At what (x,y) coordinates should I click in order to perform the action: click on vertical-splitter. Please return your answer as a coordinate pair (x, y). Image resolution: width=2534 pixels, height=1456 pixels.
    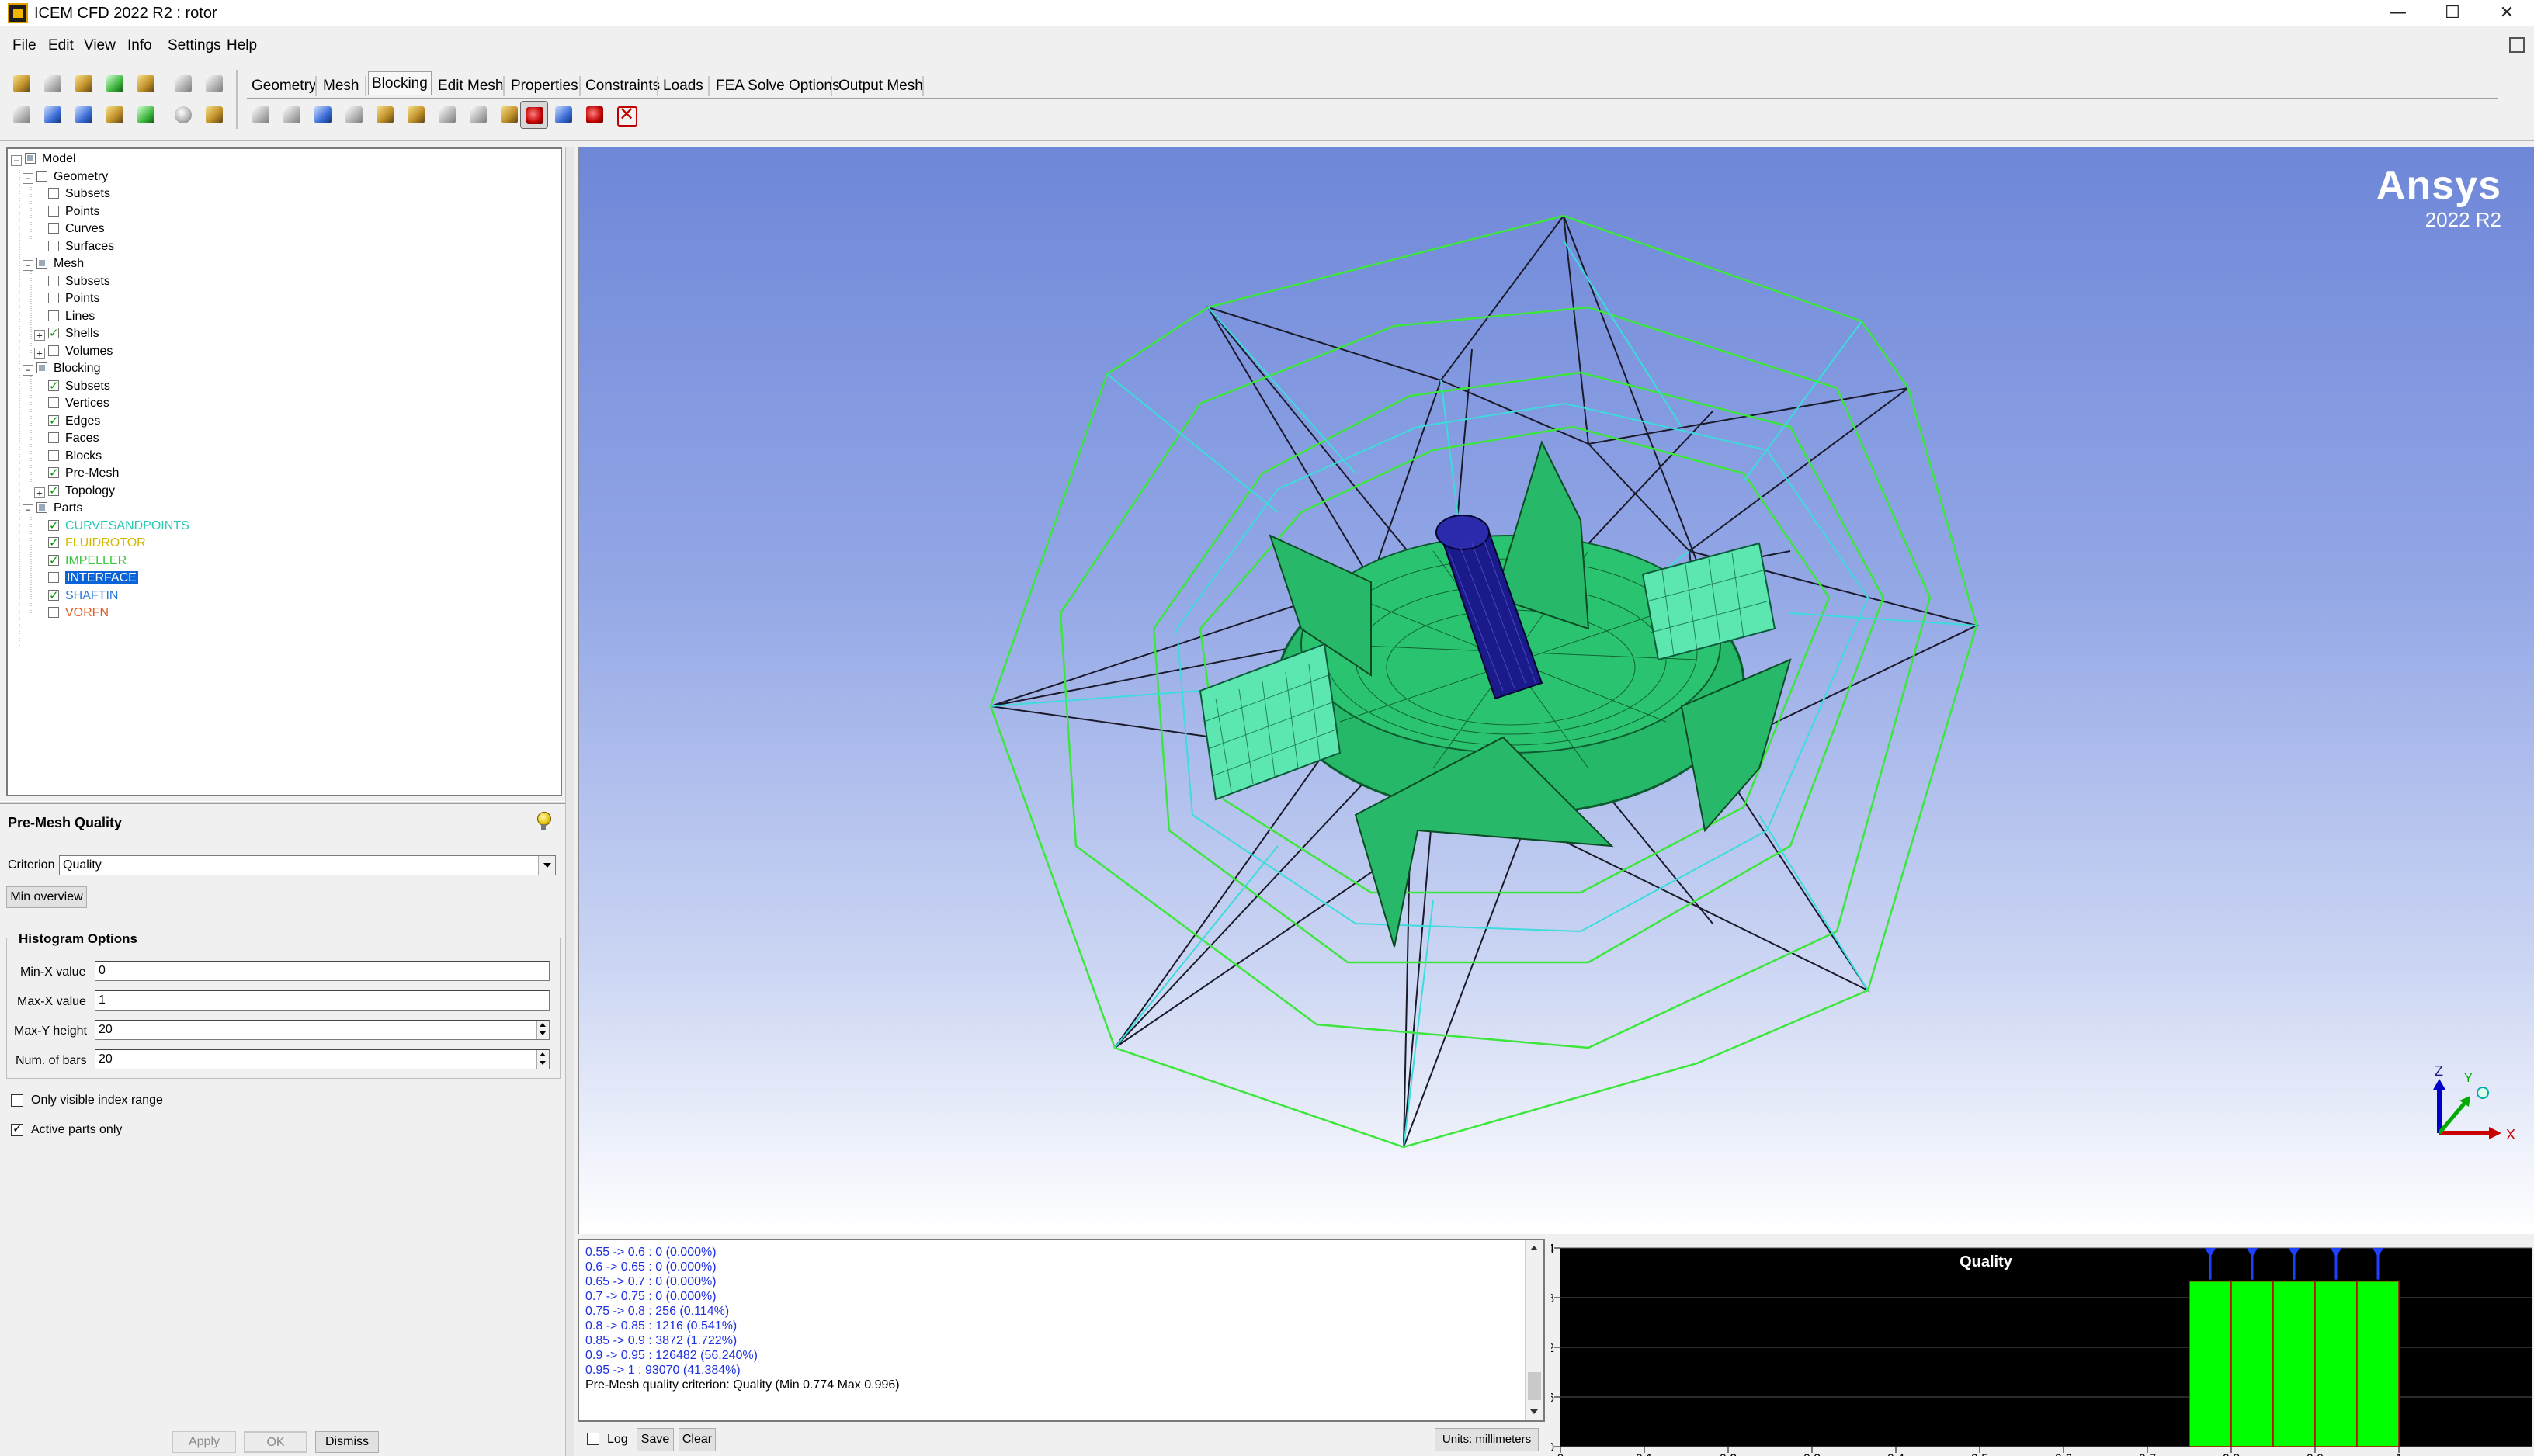
    Looking at the image, I should click on (570, 801).